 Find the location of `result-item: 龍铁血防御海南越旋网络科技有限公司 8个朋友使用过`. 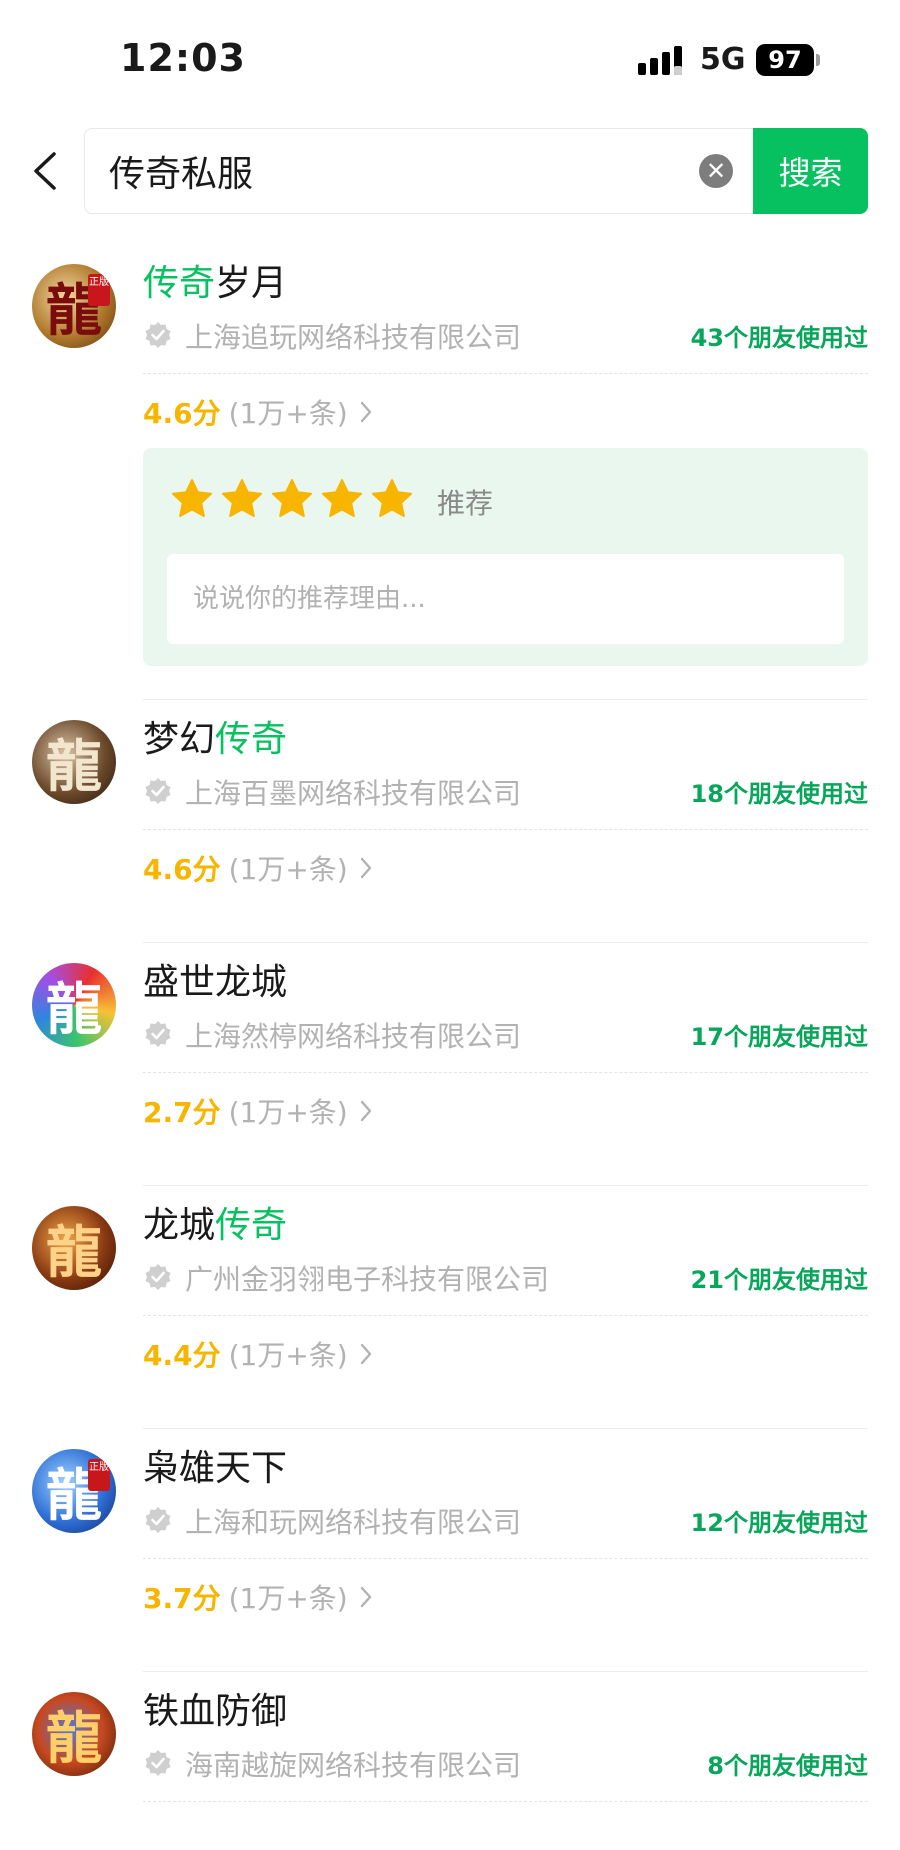

result-item: 龍铁血防御海南越旋网络科技有限公司 8个朋友使用过 is located at coordinates (450, 1761).